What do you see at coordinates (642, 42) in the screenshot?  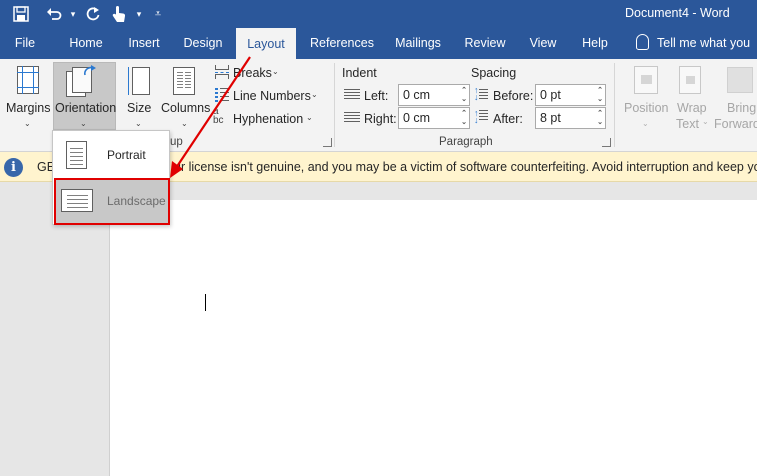 I see `lightbulb-icon` at bounding box center [642, 42].